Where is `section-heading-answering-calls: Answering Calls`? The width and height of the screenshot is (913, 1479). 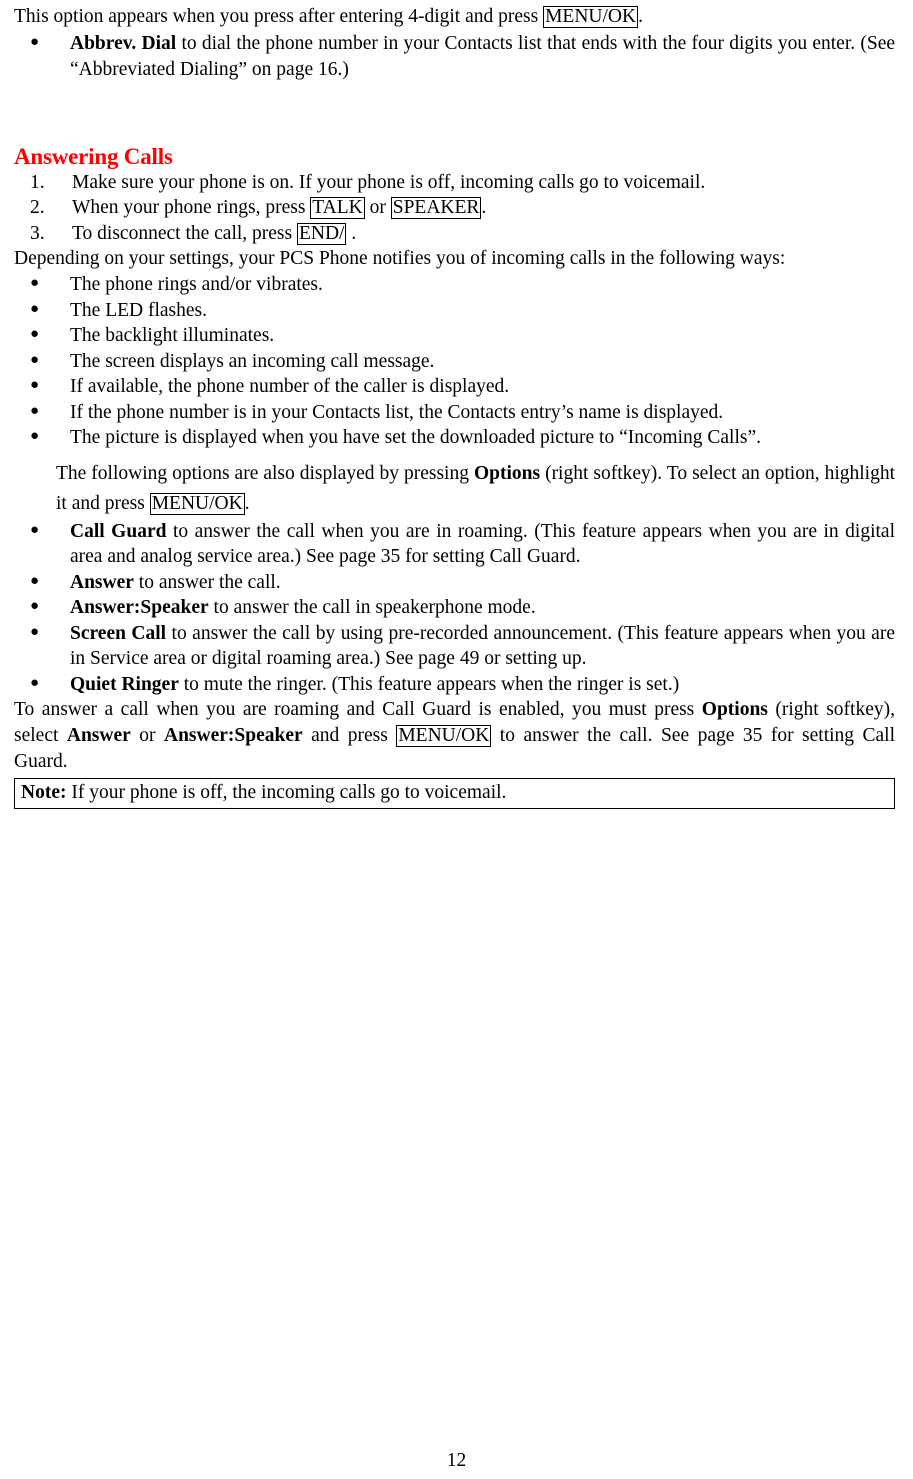 section-heading-answering-calls: Answering Calls is located at coordinates (93, 156).